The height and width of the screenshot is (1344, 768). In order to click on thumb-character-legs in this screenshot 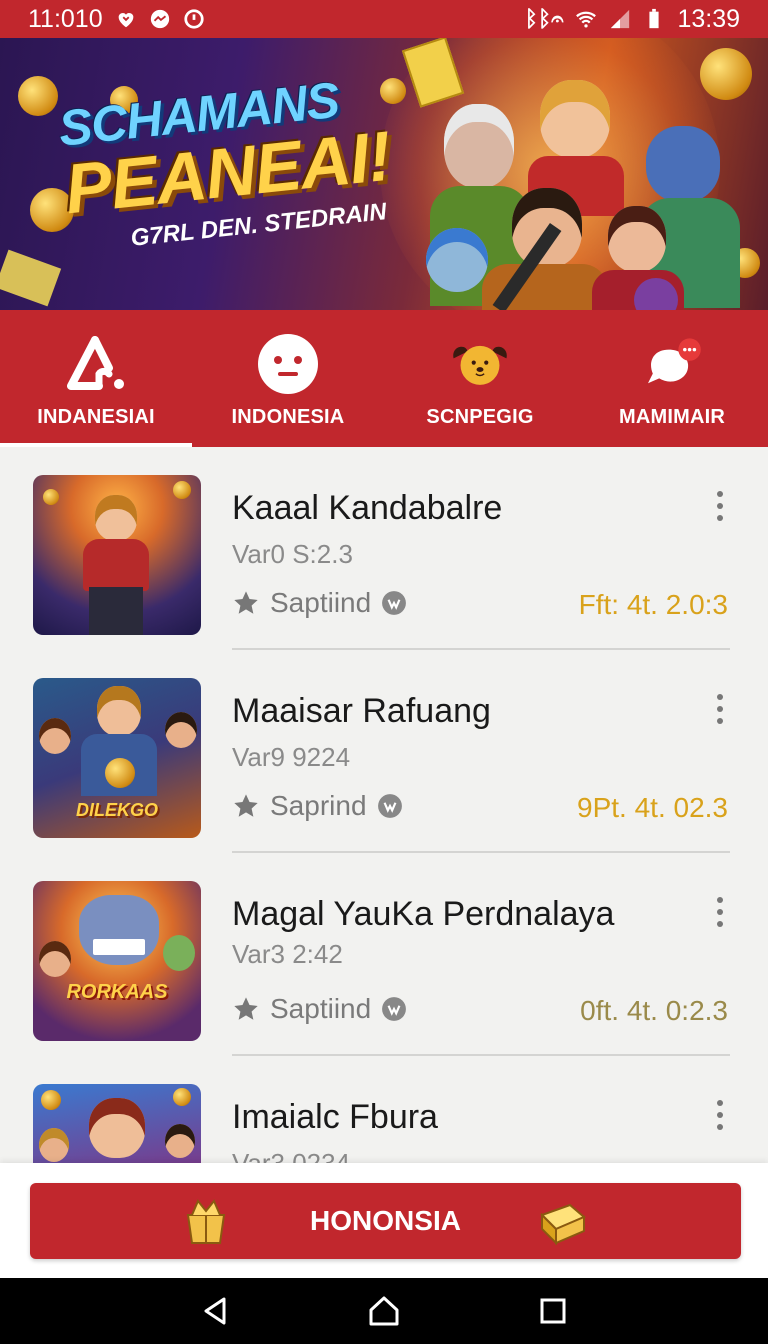, I will do `click(116, 611)`.